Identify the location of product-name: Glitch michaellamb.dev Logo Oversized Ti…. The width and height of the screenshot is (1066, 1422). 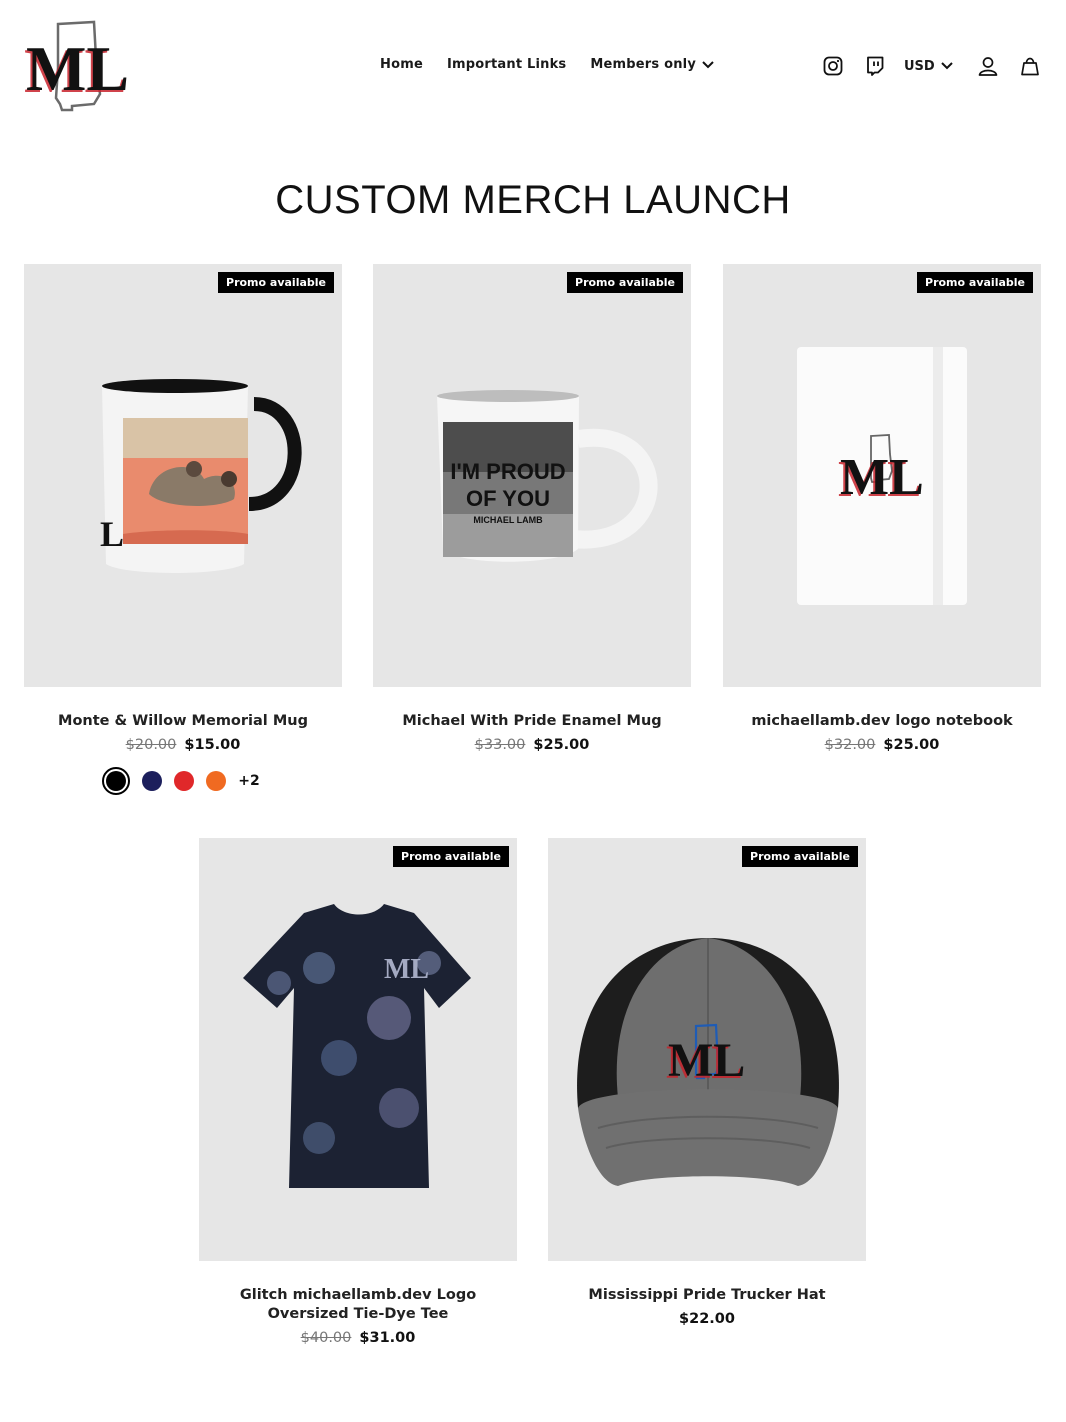
(358, 1305).